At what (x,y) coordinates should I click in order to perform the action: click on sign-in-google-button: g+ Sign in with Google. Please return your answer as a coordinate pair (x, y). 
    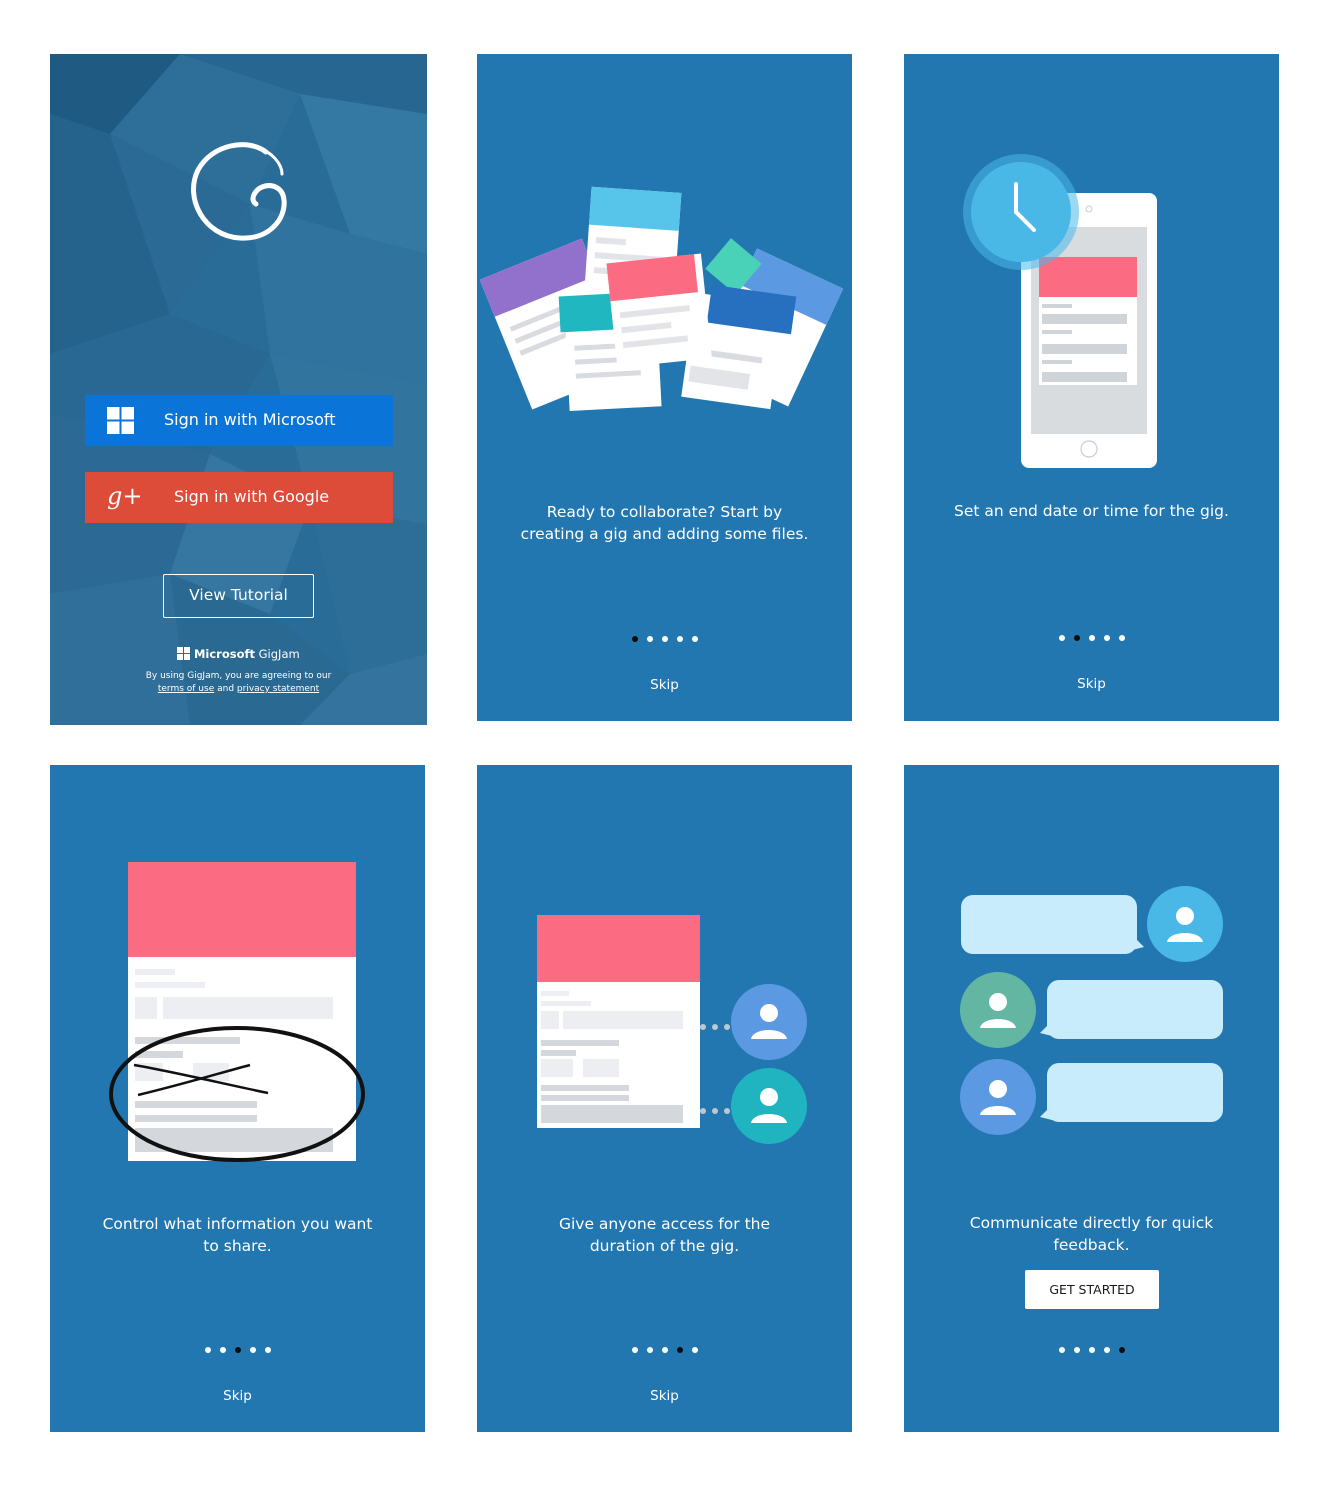
    Looking at the image, I should click on (239, 497).